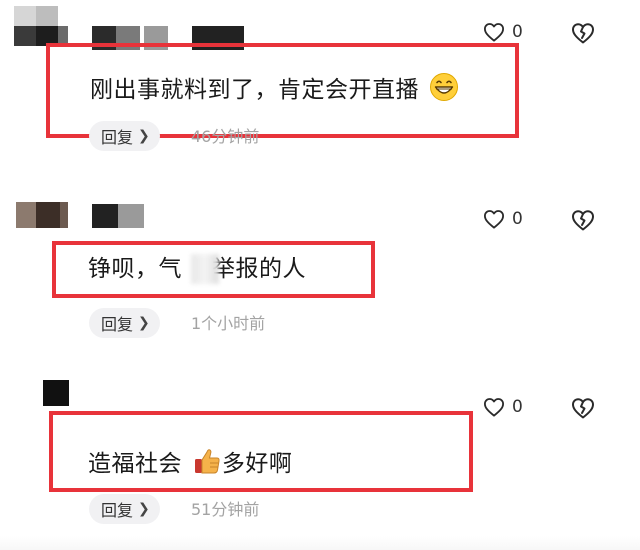  What do you see at coordinates (493, 407) in the screenshot?
I see `heart-outline-icon` at bounding box center [493, 407].